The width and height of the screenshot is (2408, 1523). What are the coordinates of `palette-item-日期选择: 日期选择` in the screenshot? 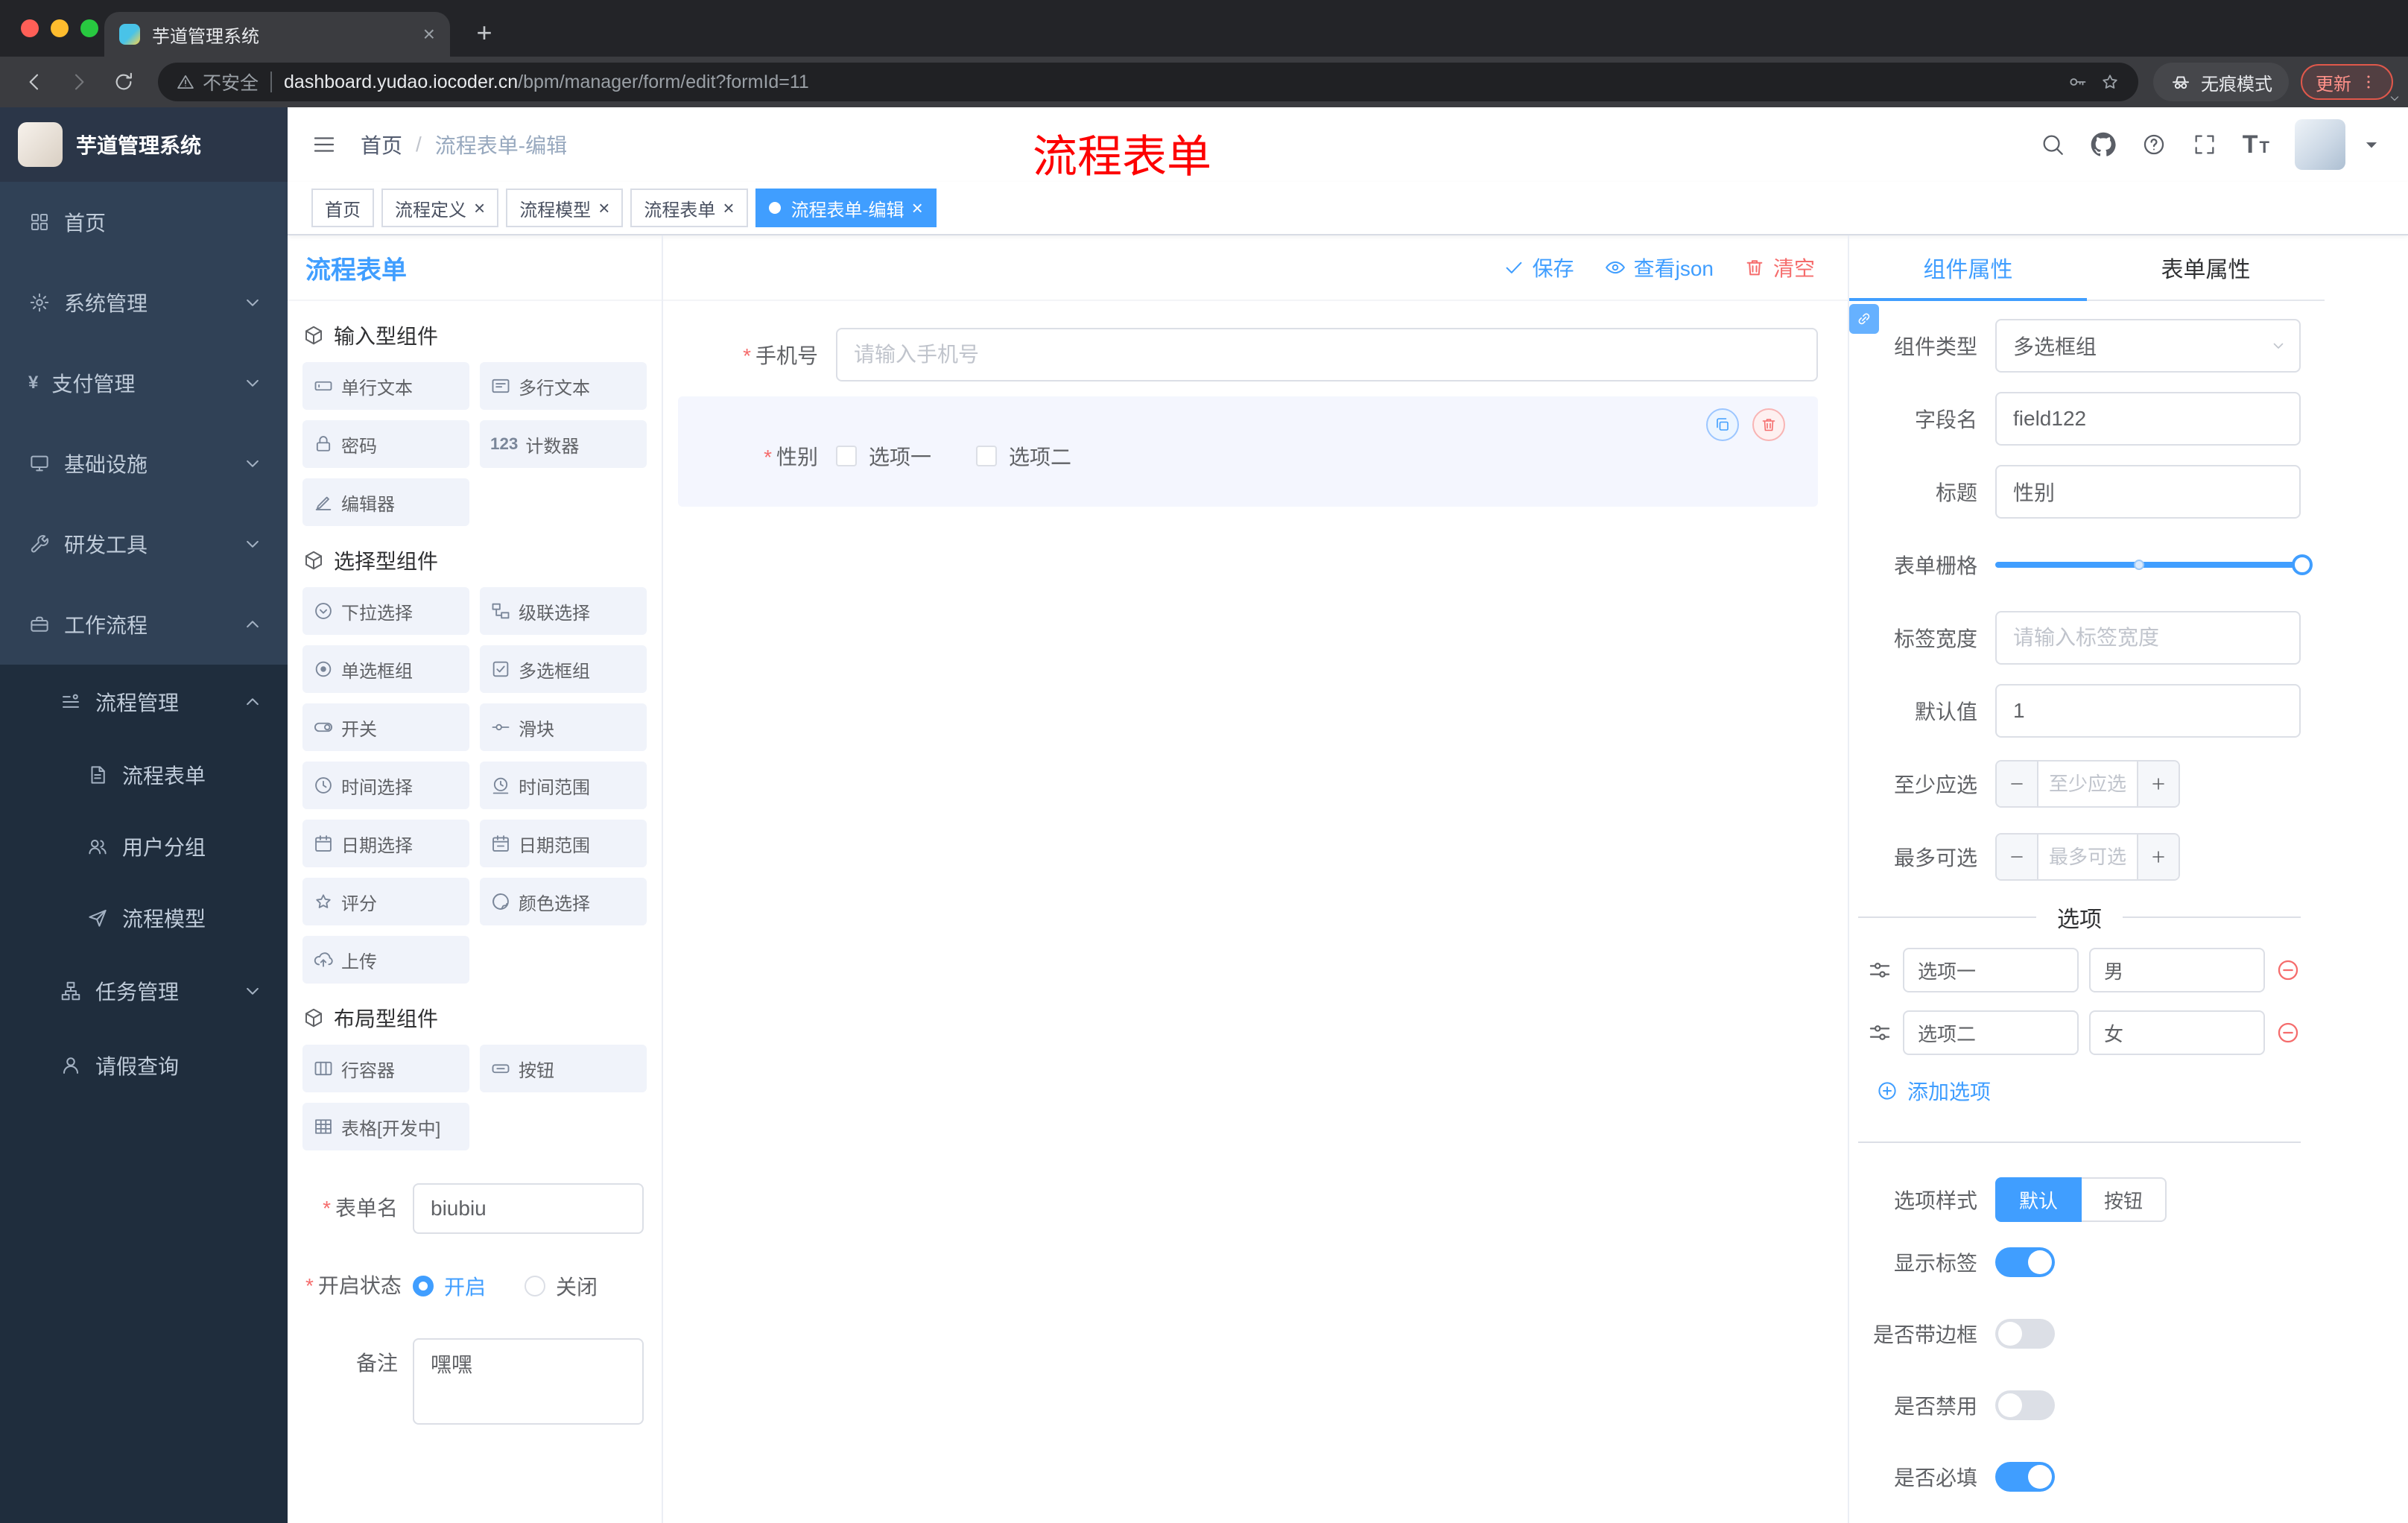 It's located at (385, 844).